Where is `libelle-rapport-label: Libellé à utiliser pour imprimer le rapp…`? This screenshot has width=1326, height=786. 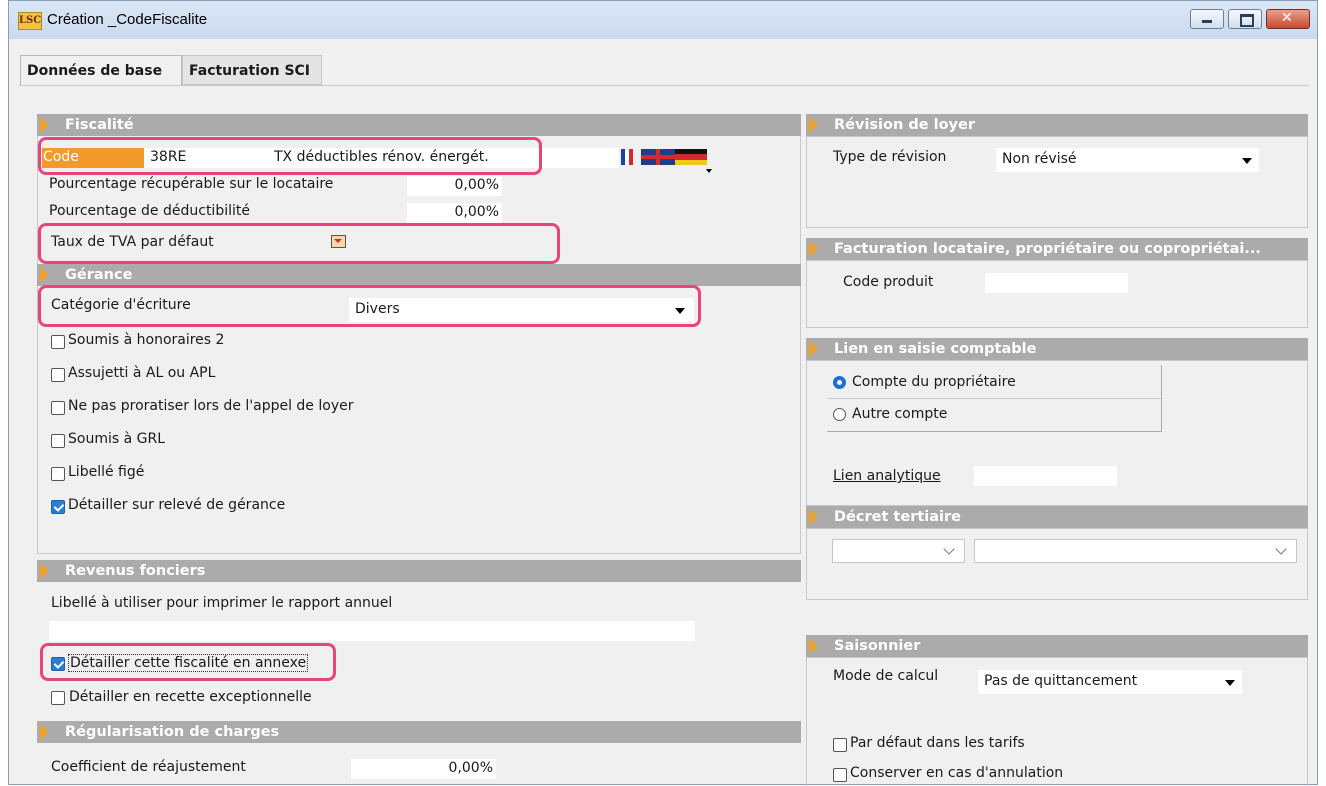
libelle-rapport-label: Libellé à utiliser pour imprimer le rapp… is located at coordinates (222, 603).